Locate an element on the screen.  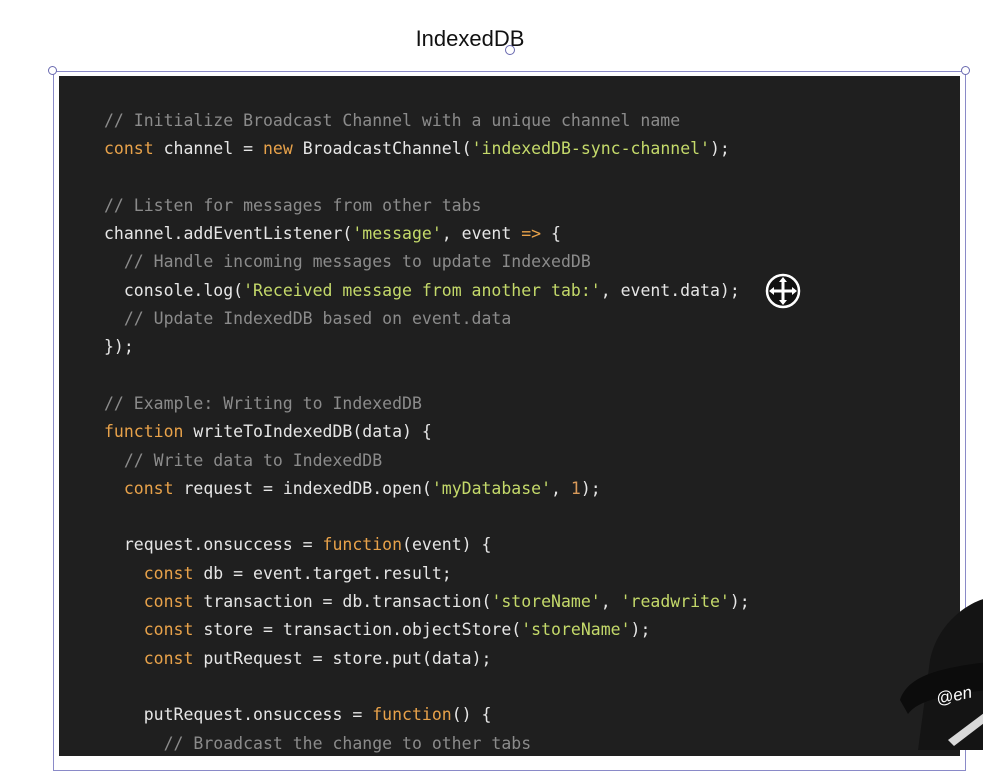
code-line: // Broadcast the change to other tabs is located at coordinates (427, 744).